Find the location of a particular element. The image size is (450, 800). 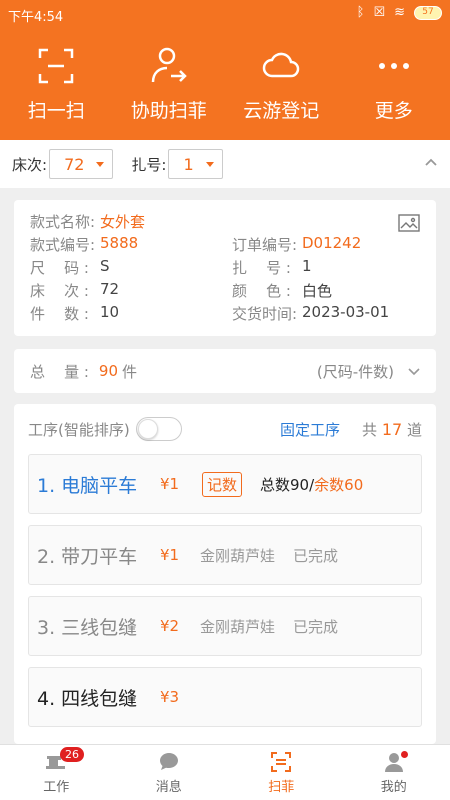

toggle-knob is located at coordinates (147, 429).